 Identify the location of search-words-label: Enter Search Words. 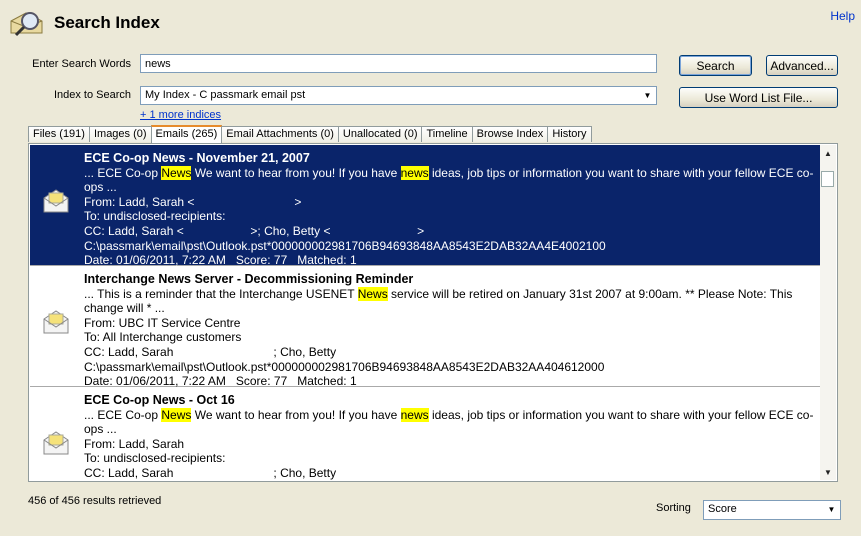
(81, 64).